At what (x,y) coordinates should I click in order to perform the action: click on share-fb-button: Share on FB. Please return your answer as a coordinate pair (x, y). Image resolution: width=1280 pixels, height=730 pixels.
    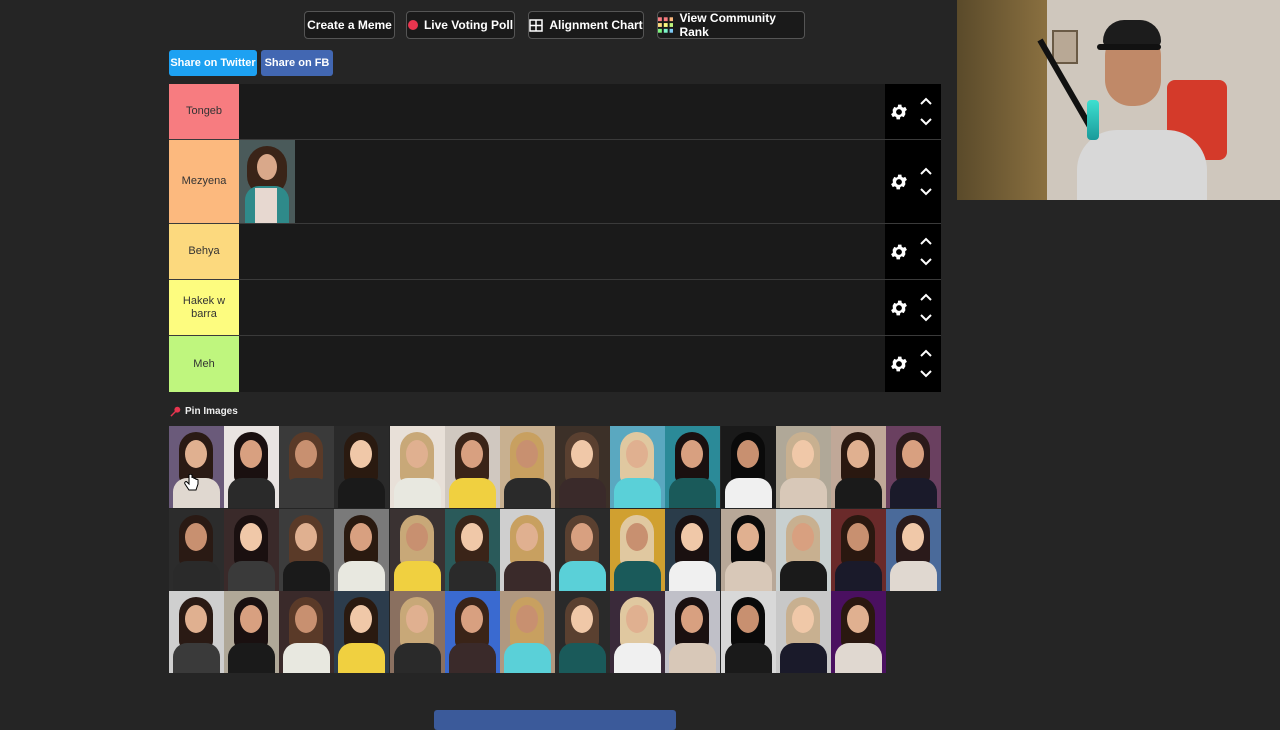
    Looking at the image, I should click on (297, 63).